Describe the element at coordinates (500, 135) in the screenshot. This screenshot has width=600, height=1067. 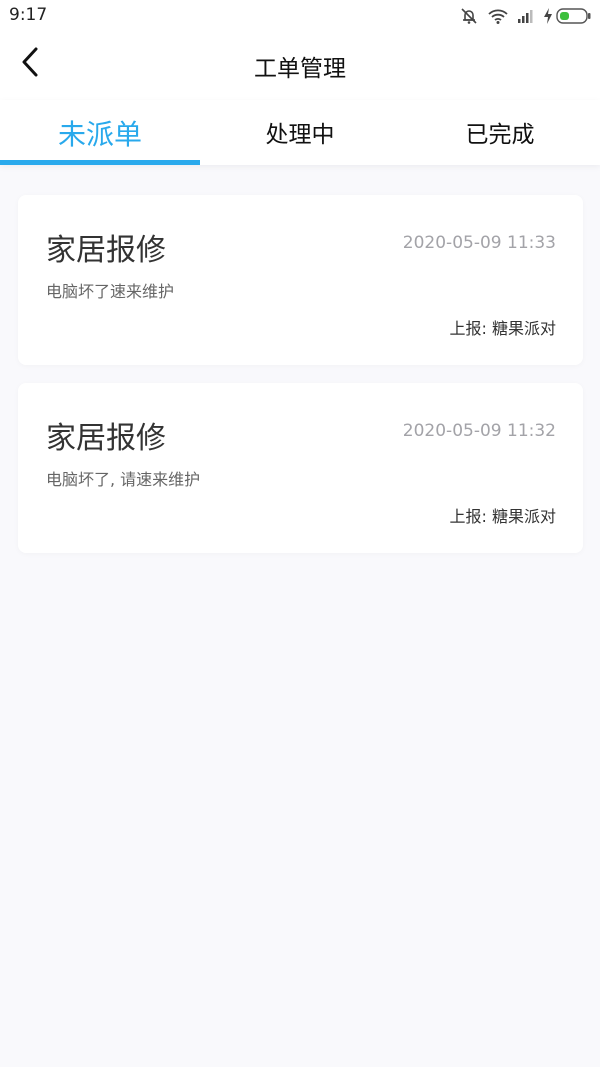
I see `tab-label: 已完成` at that location.